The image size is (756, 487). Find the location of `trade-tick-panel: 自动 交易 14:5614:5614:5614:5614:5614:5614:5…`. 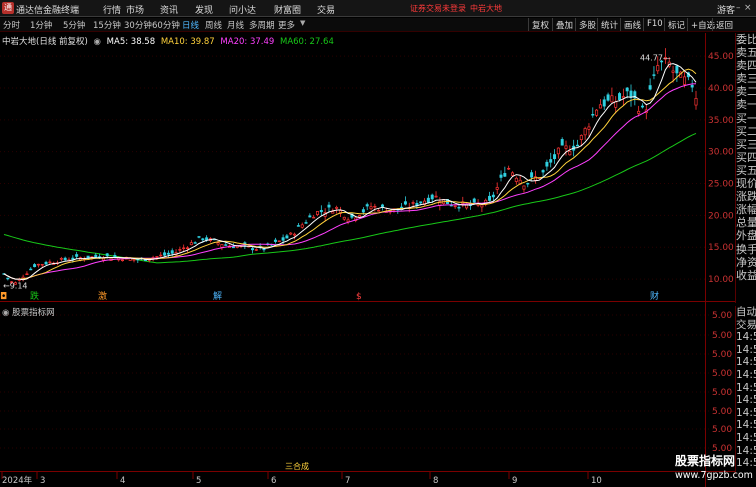

trade-tick-panel: 自动 交易 14:5614:5614:5614:5614:5614:5614:5… is located at coordinates (745, 390).